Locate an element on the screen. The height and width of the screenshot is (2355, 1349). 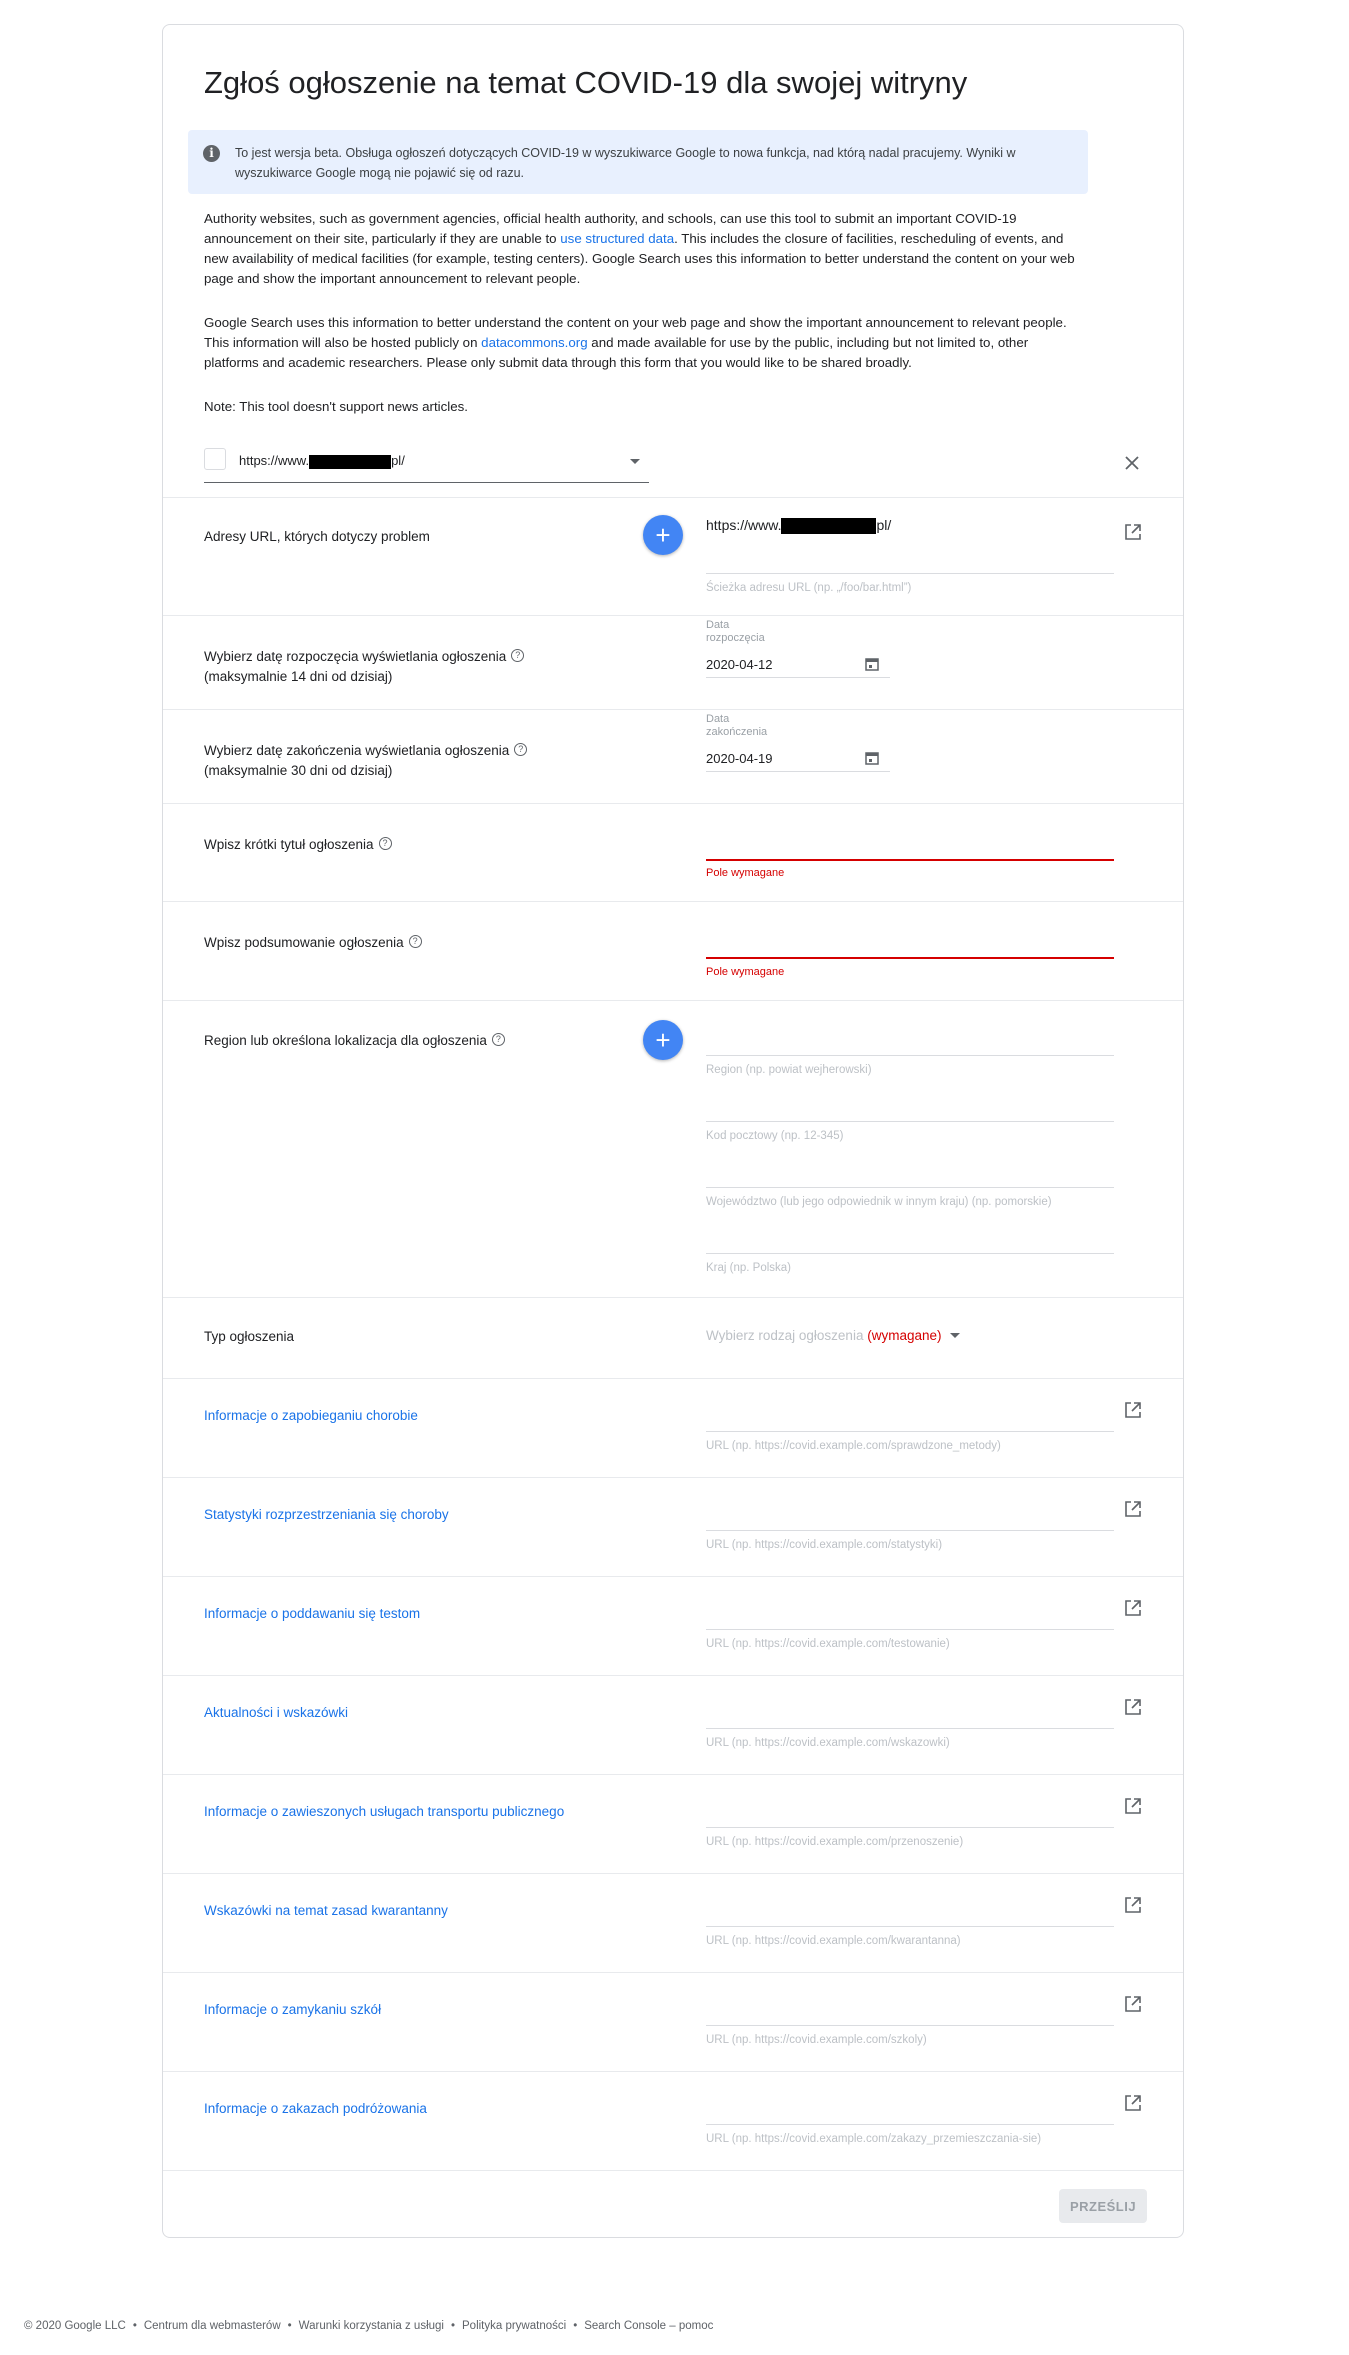
announcement-type-select: Wybierz rodzaj ogłoszenia (wymagane) is located at coordinates (833, 1335).